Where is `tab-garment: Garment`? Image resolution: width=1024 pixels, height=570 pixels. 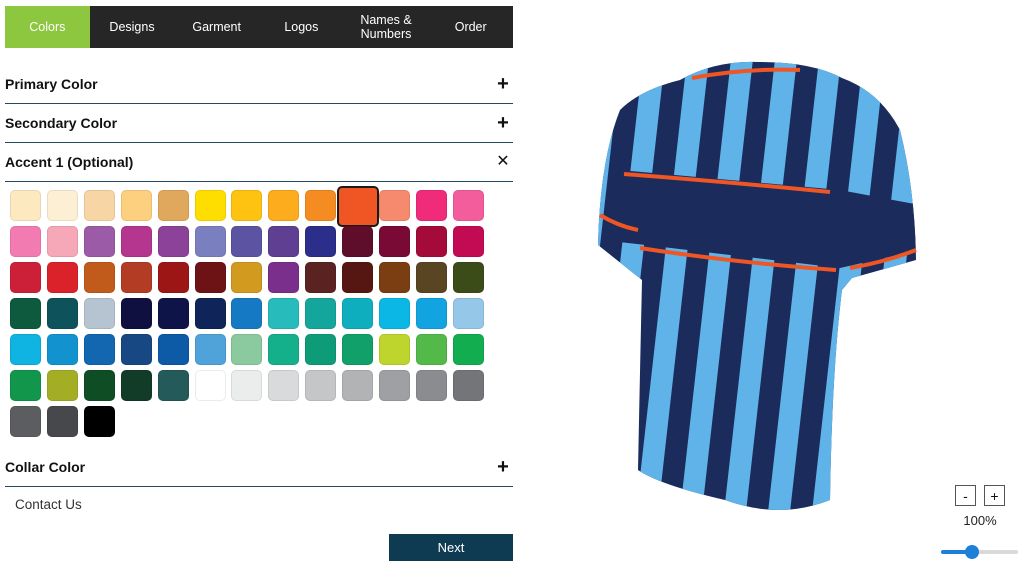
tab-garment: Garment is located at coordinates (216, 27).